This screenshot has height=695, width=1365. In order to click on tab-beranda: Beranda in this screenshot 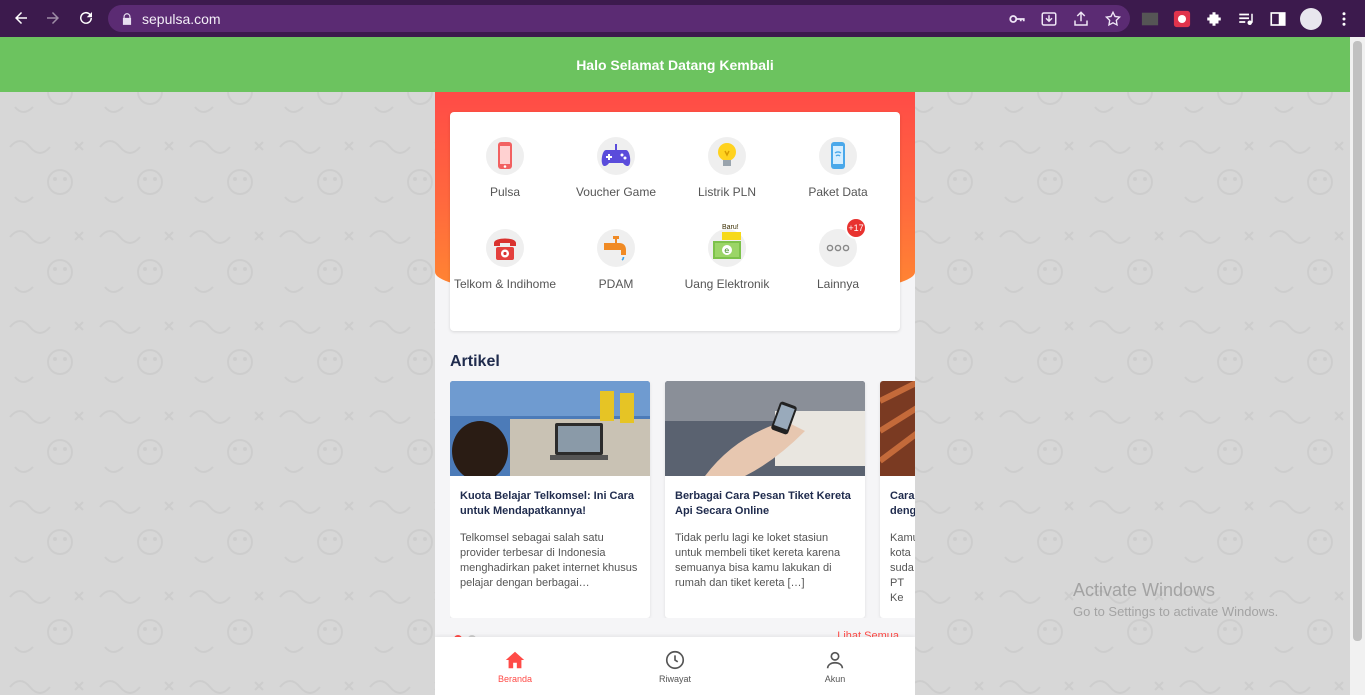, I will do `click(515, 666)`.